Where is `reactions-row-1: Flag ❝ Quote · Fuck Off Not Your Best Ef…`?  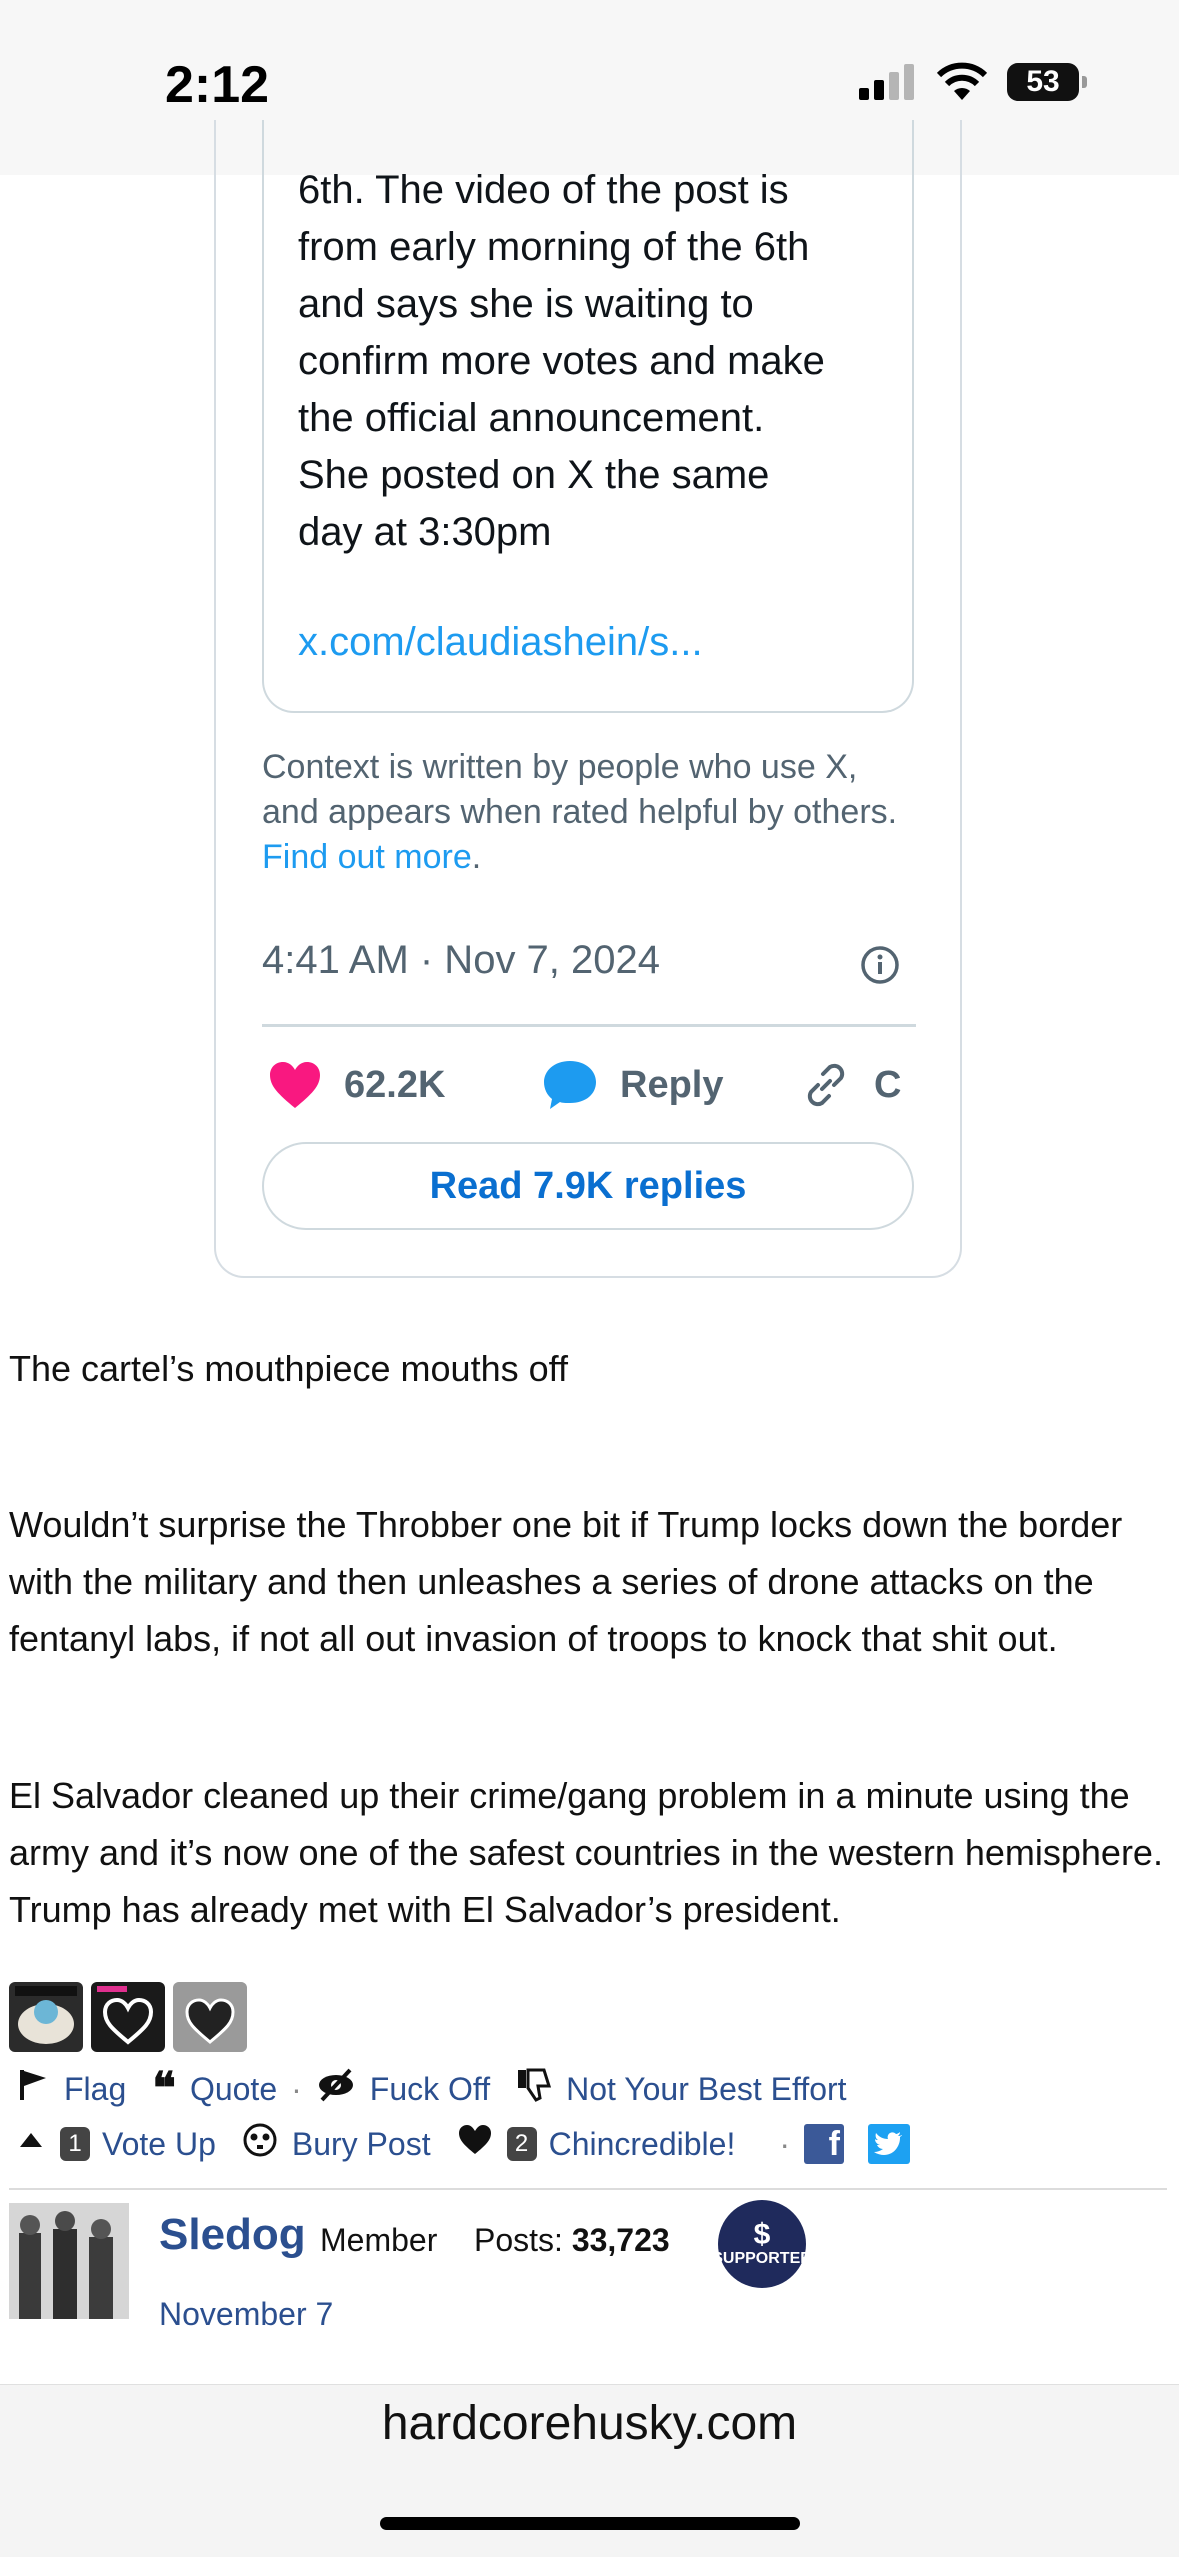 reactions-row-1: Flag ❝ Quote · Fuck Off Not Your Best Ef… is located at coordinates (431, 2088).